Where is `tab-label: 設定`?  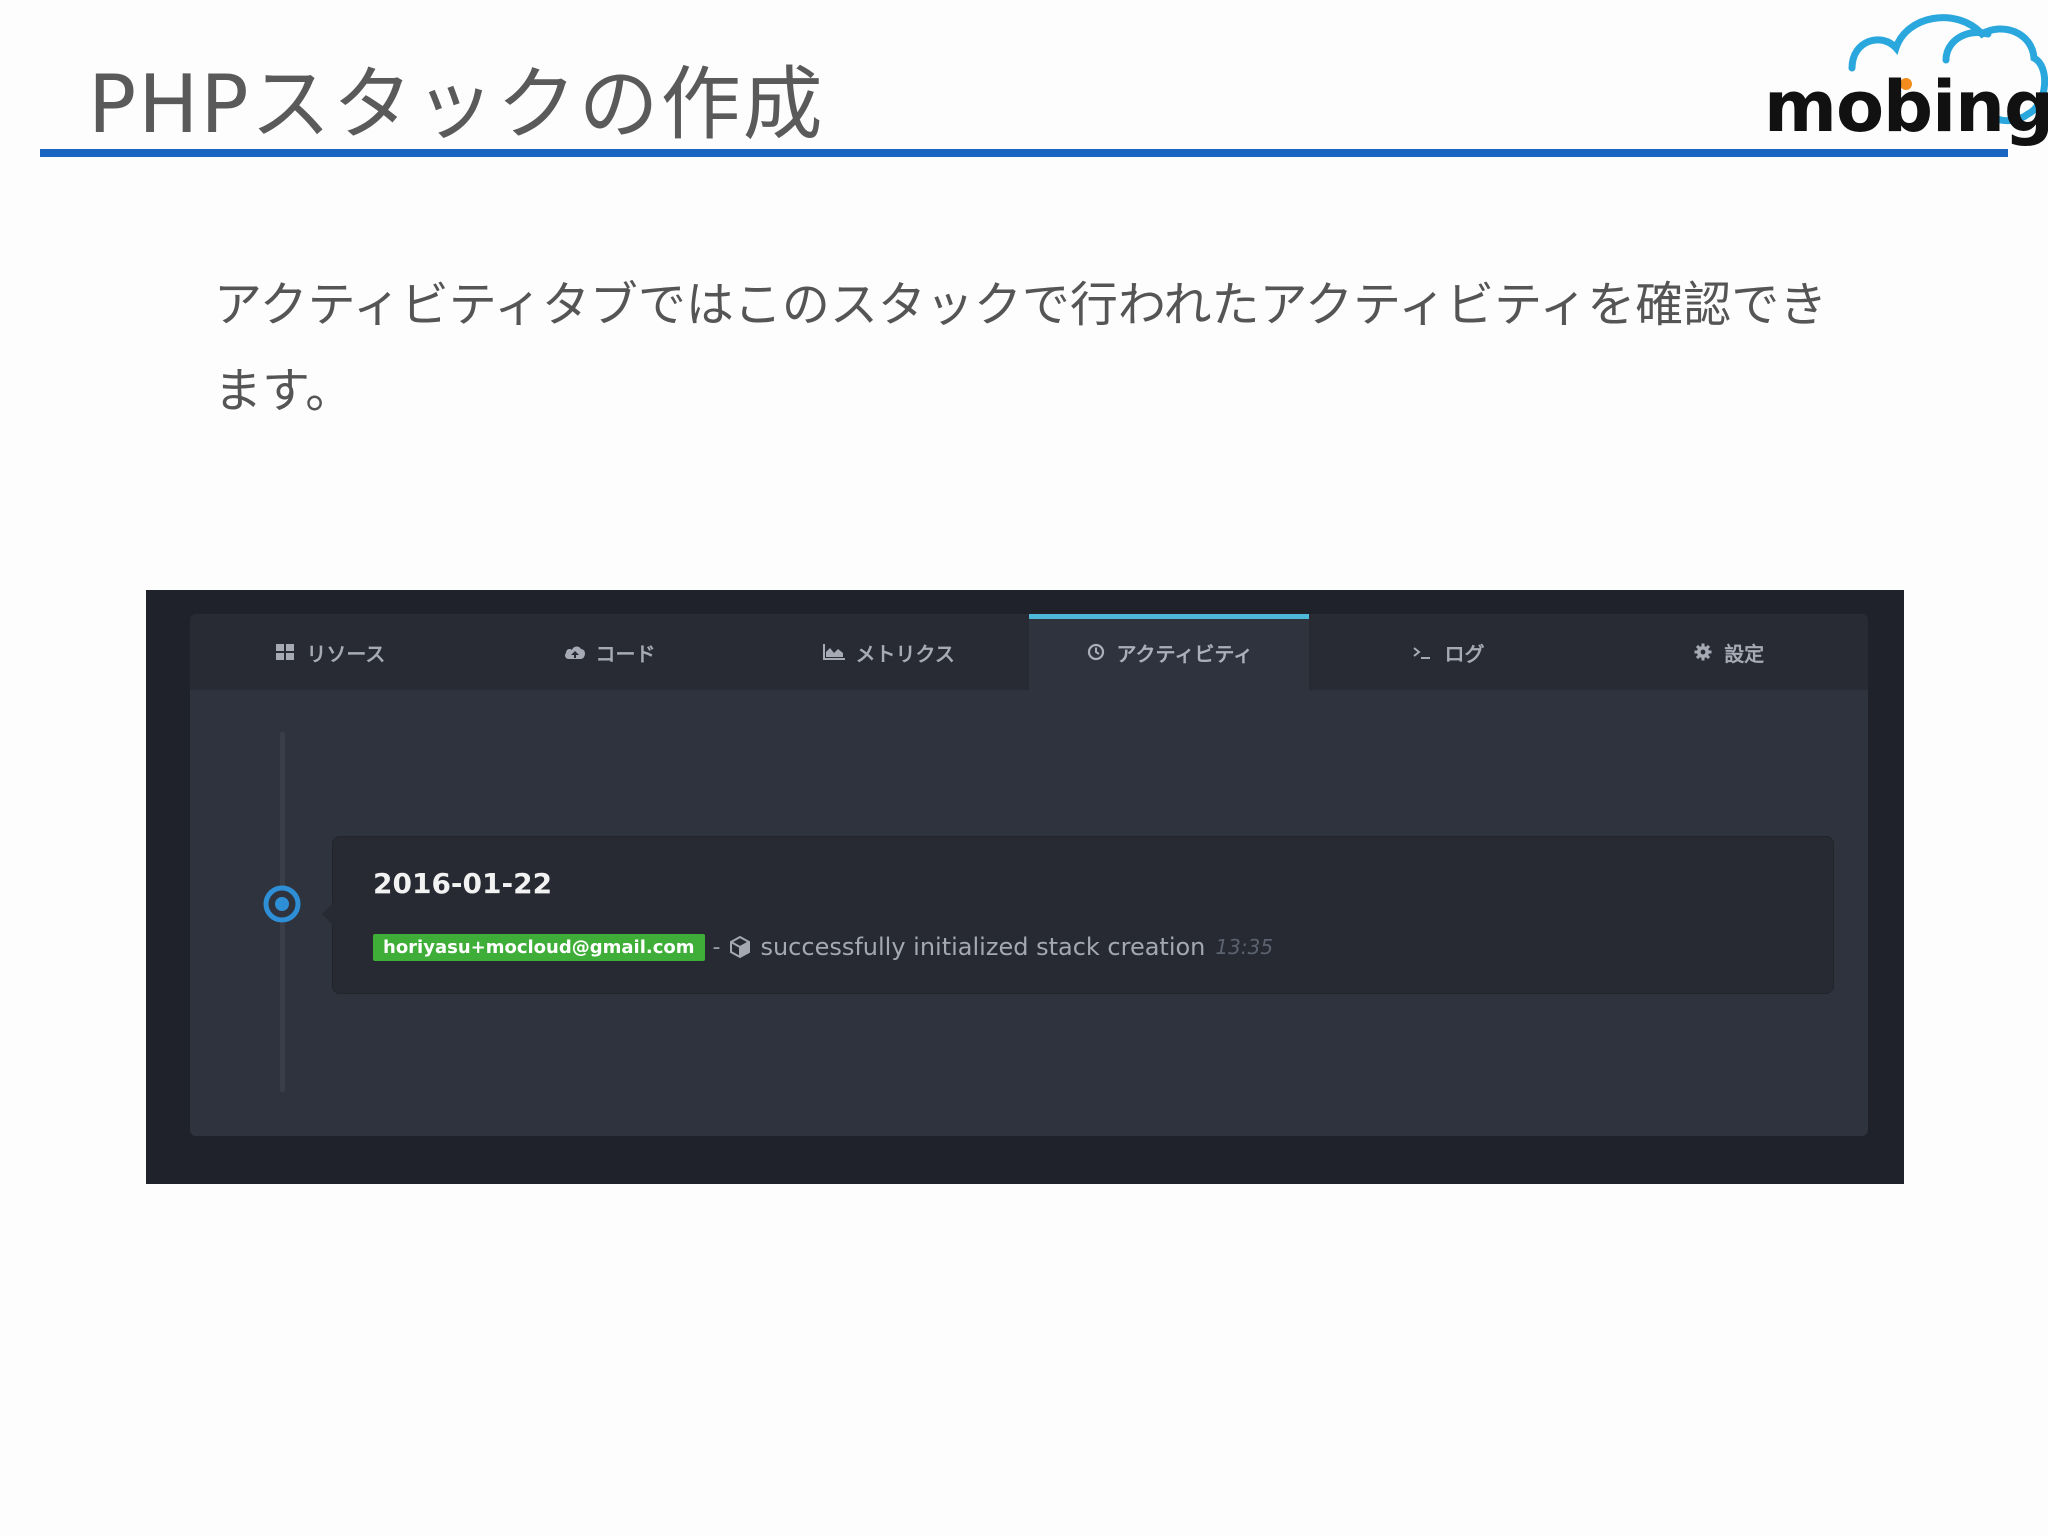
tab-label: 設定 is located at coordinates (1744, 653).